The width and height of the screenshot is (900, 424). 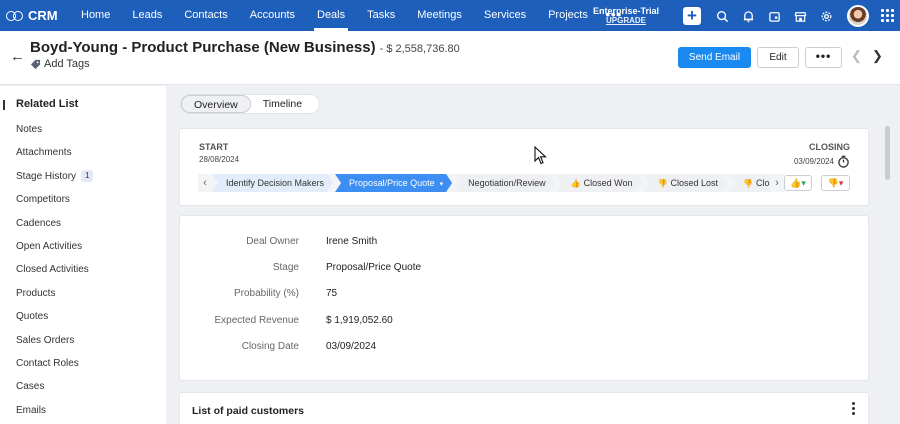 What do you see at coordinates (843, 161) in the screenshot?
I see `timer-icon` at bounding box center [843, 161].